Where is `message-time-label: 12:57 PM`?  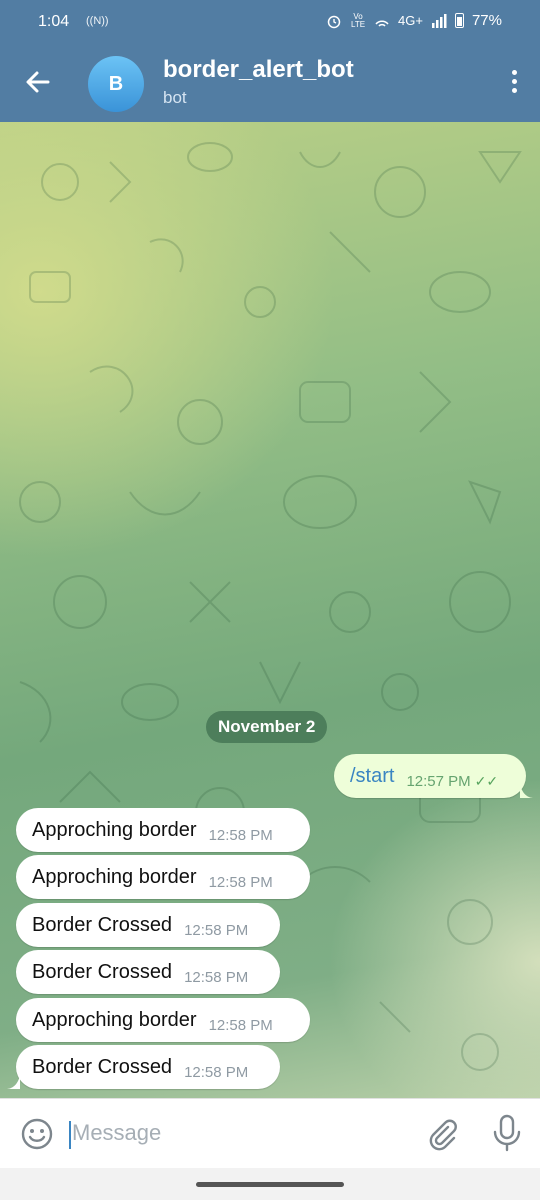
message-time-label: 12:57 PM is located at coordinates (438, 781).